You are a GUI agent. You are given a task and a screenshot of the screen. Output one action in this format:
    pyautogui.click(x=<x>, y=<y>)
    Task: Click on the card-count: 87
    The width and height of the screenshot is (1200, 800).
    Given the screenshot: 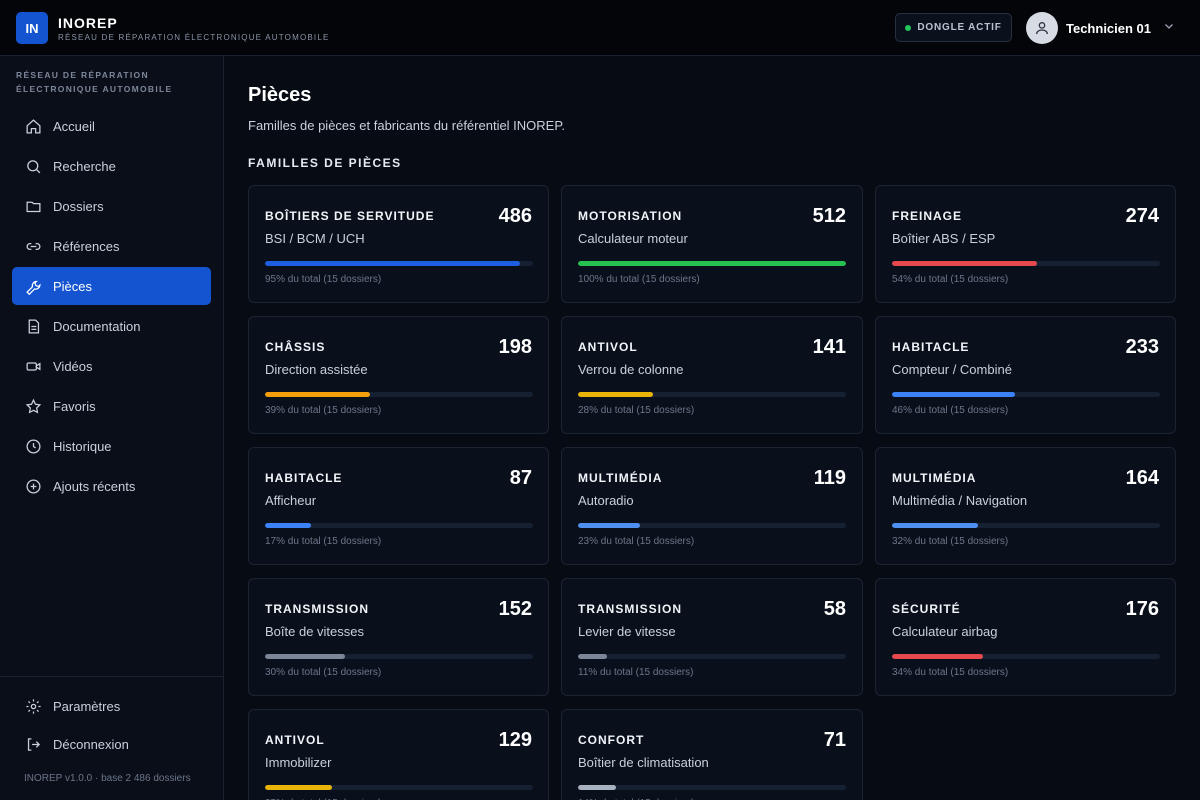 What is the action you would take?
    pyautogui.click(x=520, y=478)
    